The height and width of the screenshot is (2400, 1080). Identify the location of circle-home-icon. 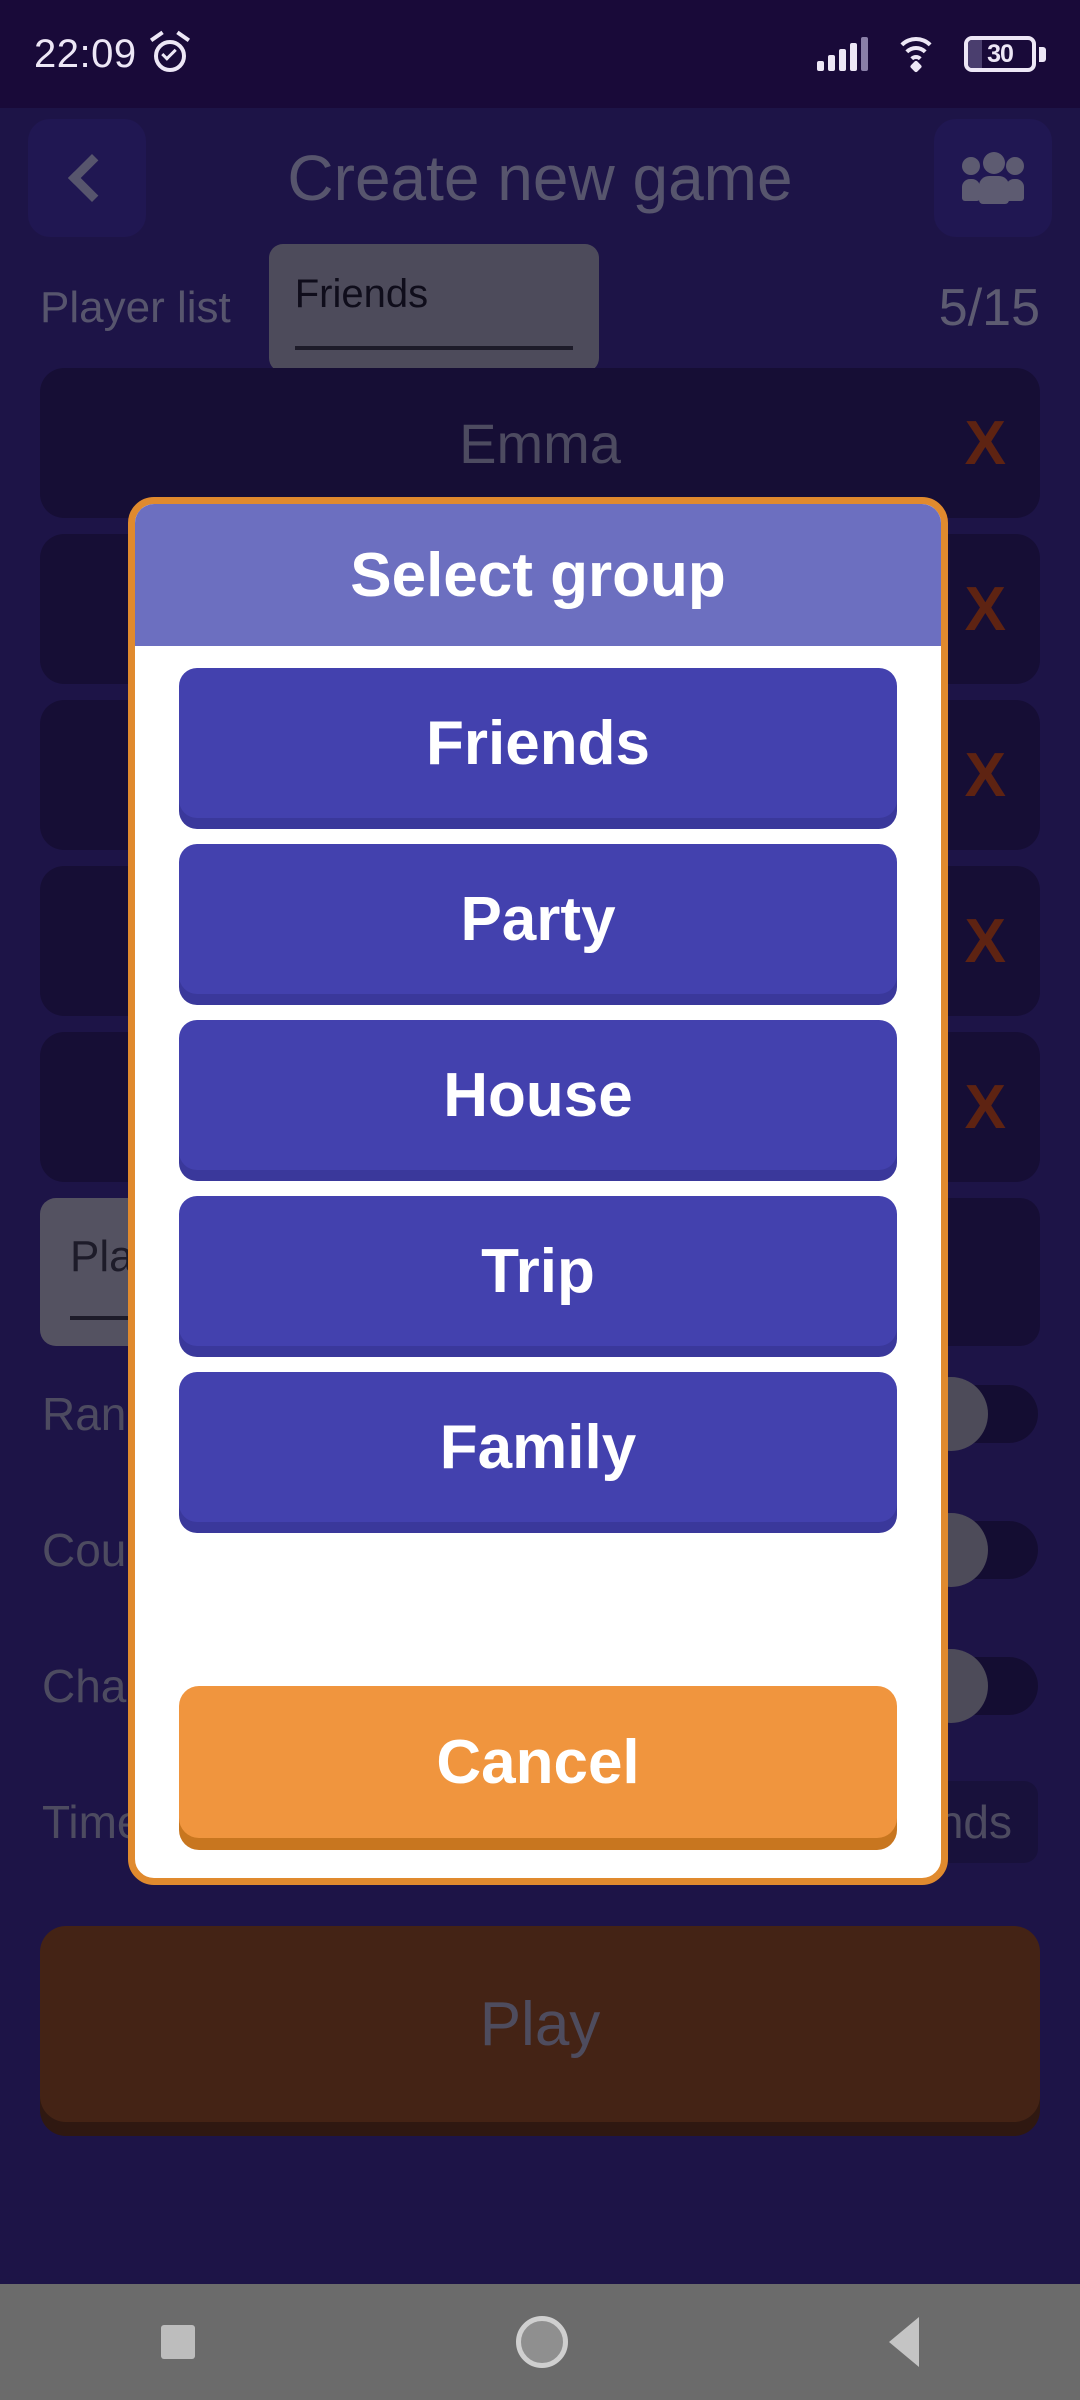
(541, 2342).